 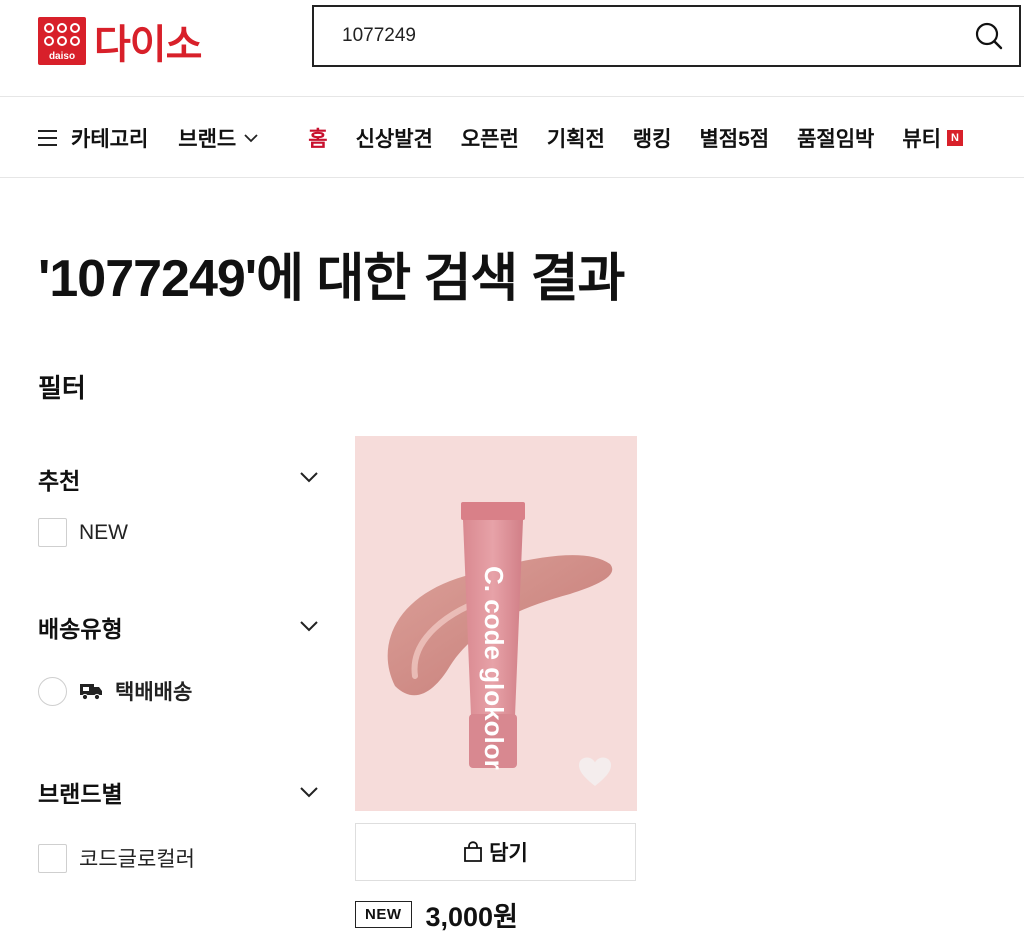 I want to click on nav-item-label: 품절임박, so click(x=836, y=139).